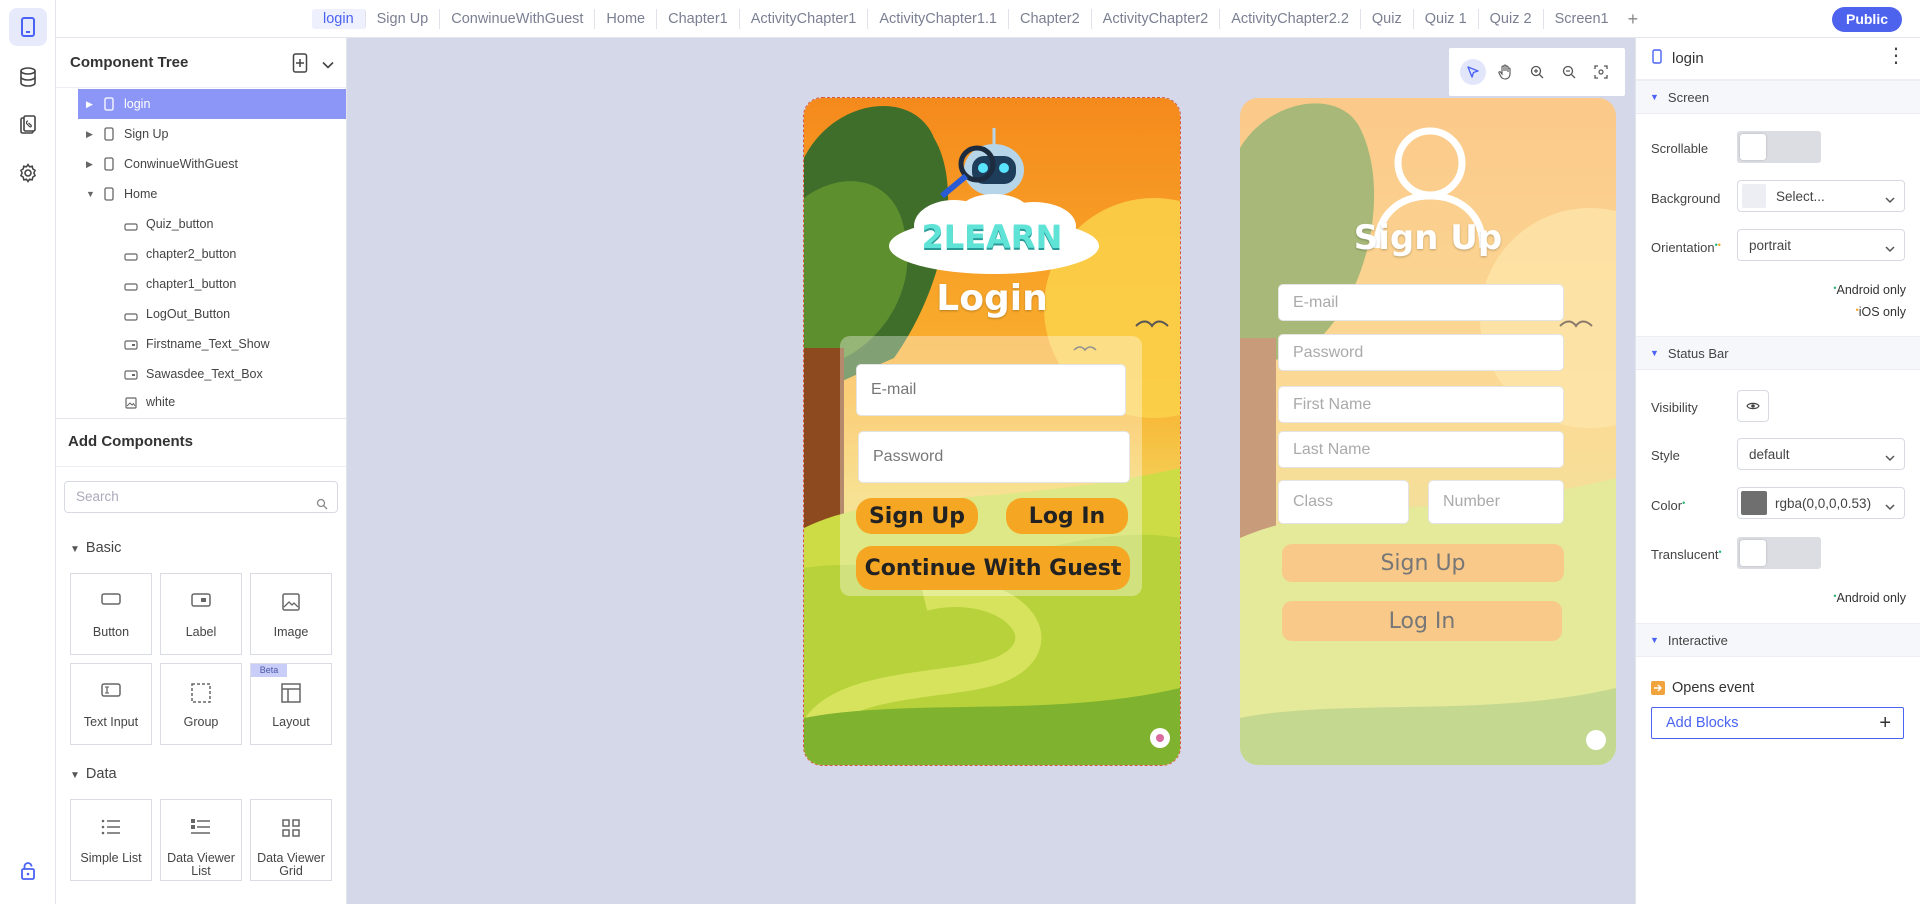 The width and height of the screenshot is (1920, 904). Describe the element at coordinates (201, 614) in the screenshot. I see `label-component-card: Label` at that location.